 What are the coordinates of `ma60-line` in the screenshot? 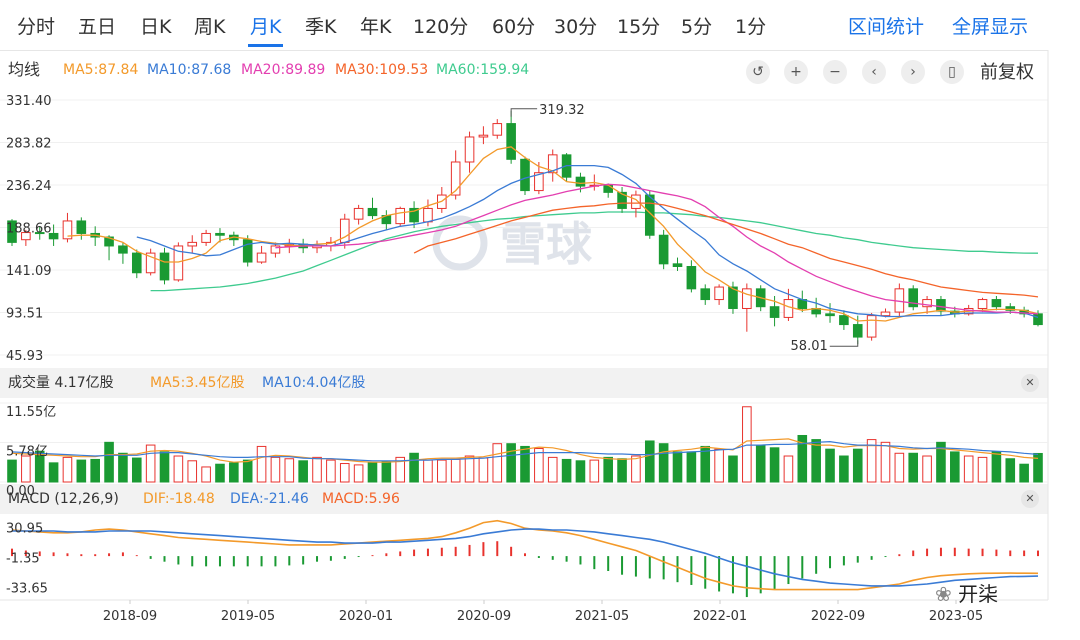 It's located at (594, 251).